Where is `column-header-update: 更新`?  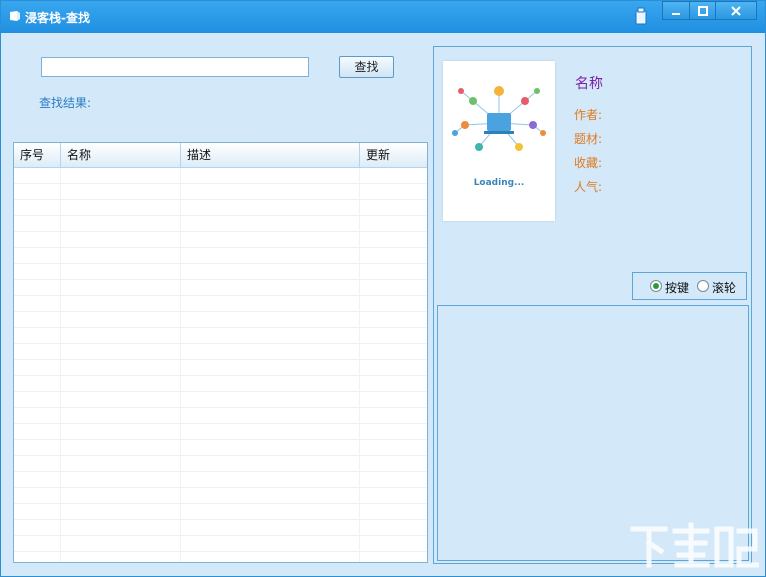 column-header-update: 更新 is located at coordinates (393, 155).